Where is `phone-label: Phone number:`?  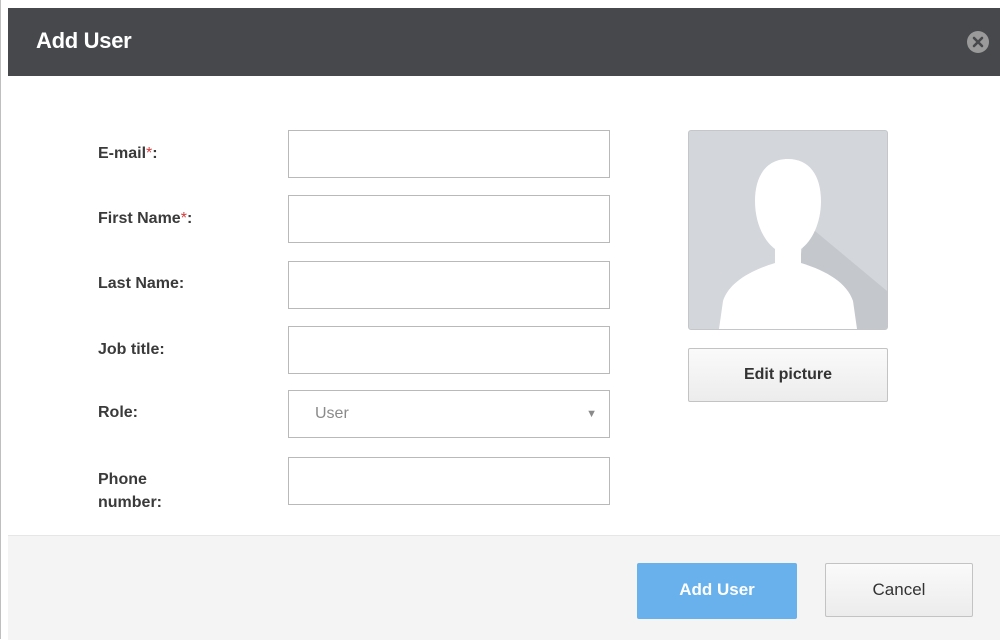
phone-label: Phone number: is located at coordinates (130, 491).